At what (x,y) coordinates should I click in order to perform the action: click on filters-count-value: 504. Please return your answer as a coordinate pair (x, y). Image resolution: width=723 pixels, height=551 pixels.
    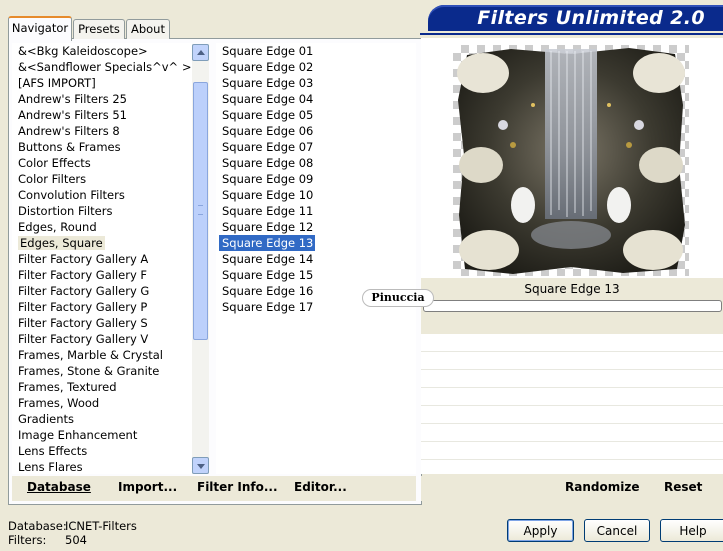
    Looking at the image, I should click on (76, 540).